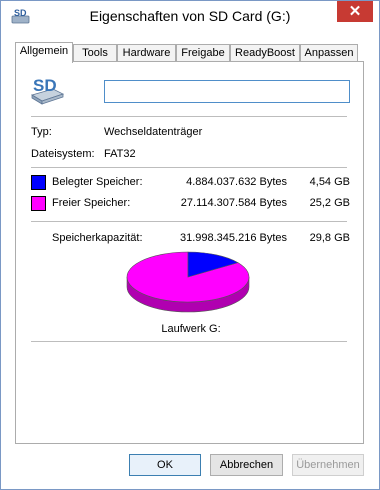 This screenshot has width=380, height=490. I want to click on title-bar: SD Eigenschaften von SD Card (G:) ✕, so click(190, 17).